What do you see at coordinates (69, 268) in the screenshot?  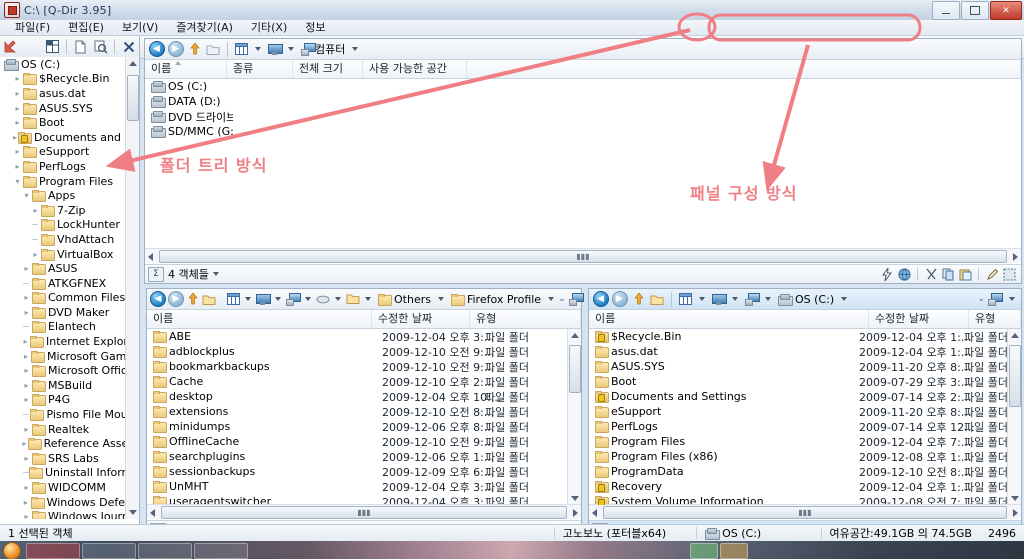 I see `tree-item: ▸ ASUS` at bounding box center [69, 268].